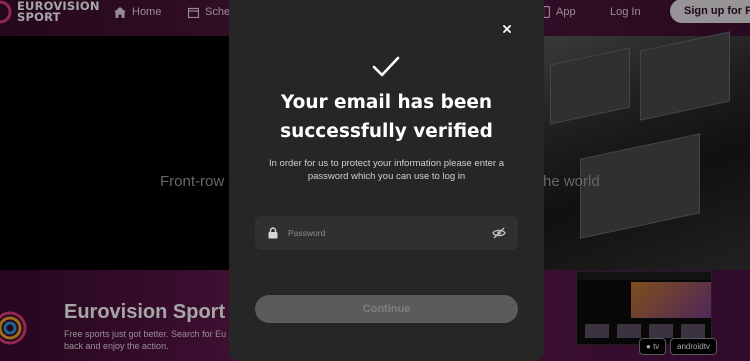 The width and height of the screenshot is (750, 361). Describe the element at coordinates (386, 102) in the screenshot. I see `modal-title-line-1: Your email has been` at that location.